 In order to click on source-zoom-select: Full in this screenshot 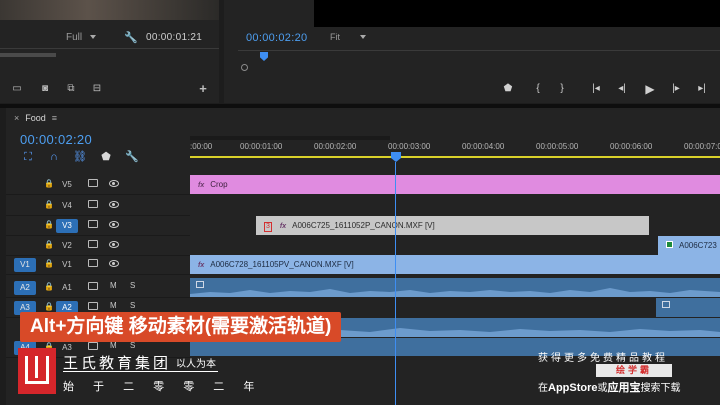, I will do `click(81, 37)`.